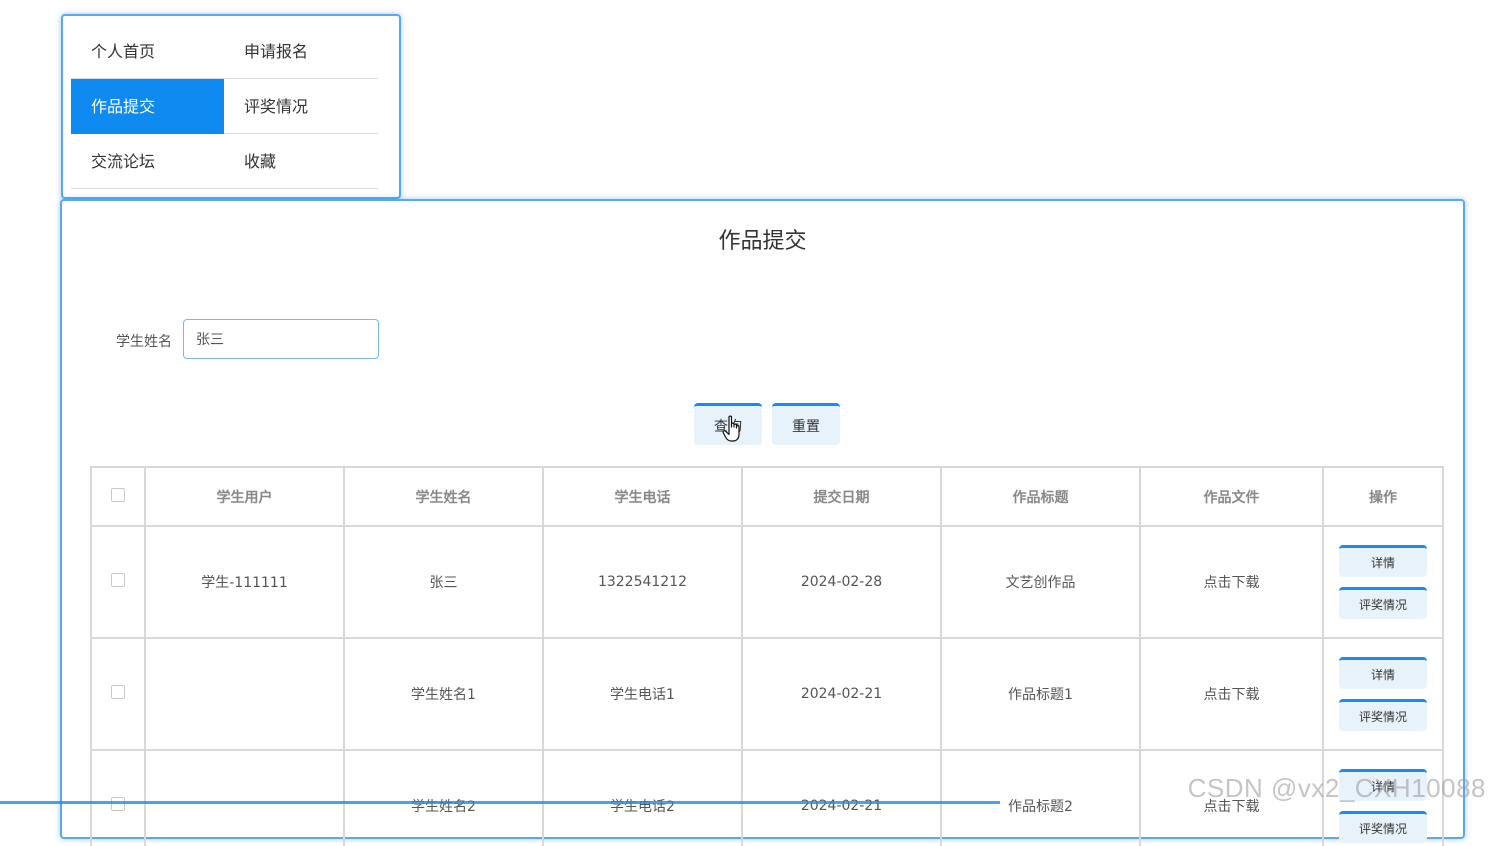  I want to click on column-header: 学生电话, so click(643, 496).